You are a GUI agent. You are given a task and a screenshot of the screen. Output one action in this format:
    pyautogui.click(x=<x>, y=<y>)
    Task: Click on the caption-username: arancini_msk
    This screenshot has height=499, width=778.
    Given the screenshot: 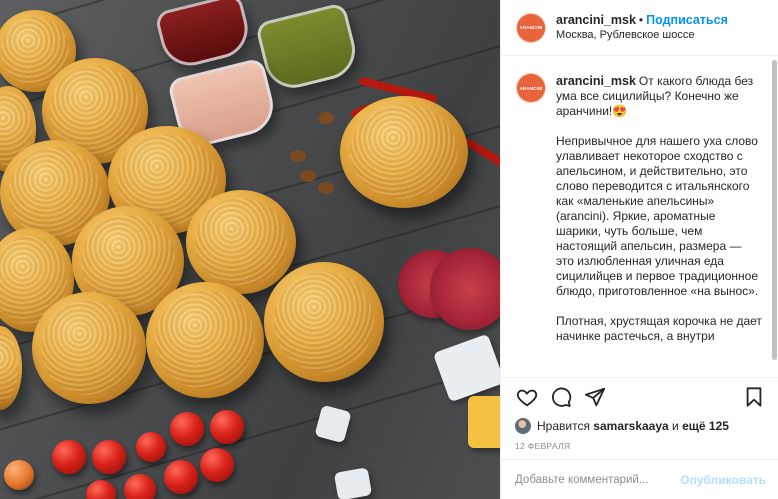 What is the action you would take?
    pyautogui.click(x=596, y=81)
    